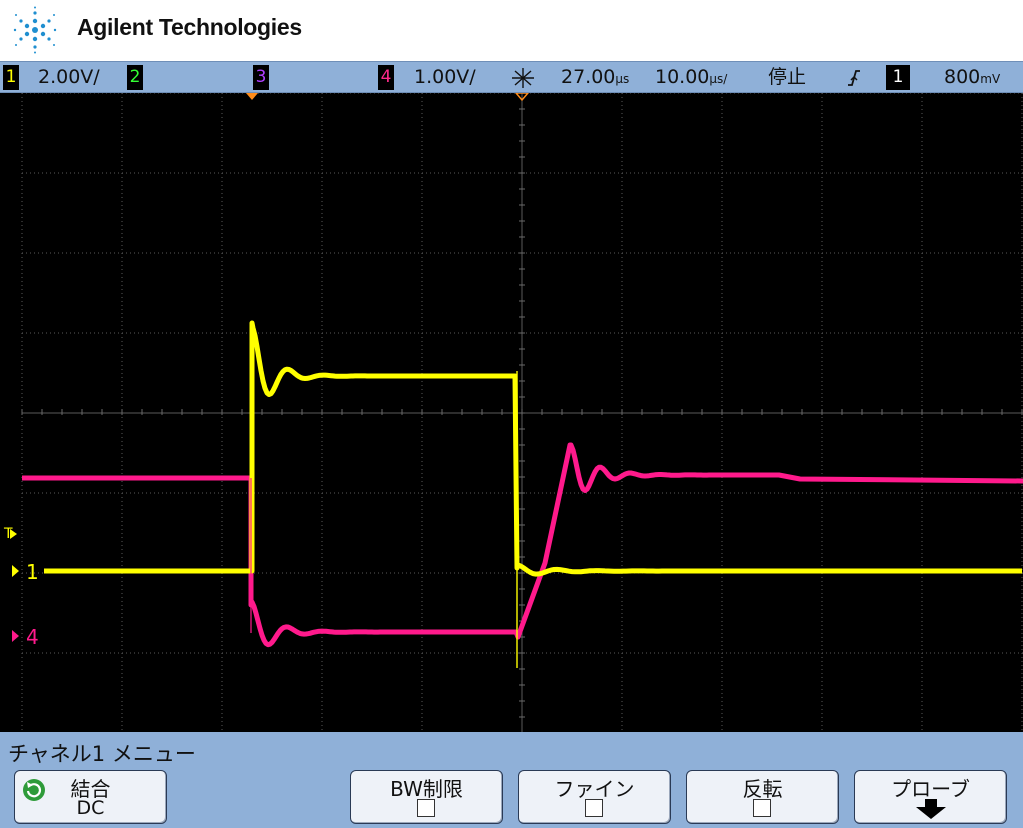 The width and height of the screenshot is (1023, 828). I want to click on invert-softkey: 反転, so click(762, 797).